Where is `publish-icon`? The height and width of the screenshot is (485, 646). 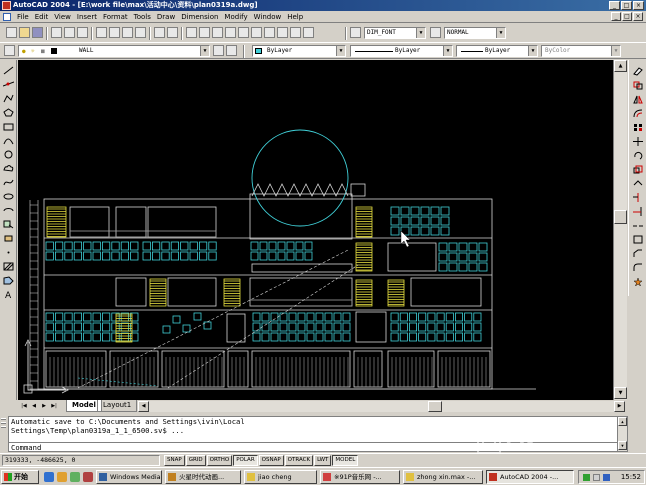 publish-icon is located at coordinates (82, 32).